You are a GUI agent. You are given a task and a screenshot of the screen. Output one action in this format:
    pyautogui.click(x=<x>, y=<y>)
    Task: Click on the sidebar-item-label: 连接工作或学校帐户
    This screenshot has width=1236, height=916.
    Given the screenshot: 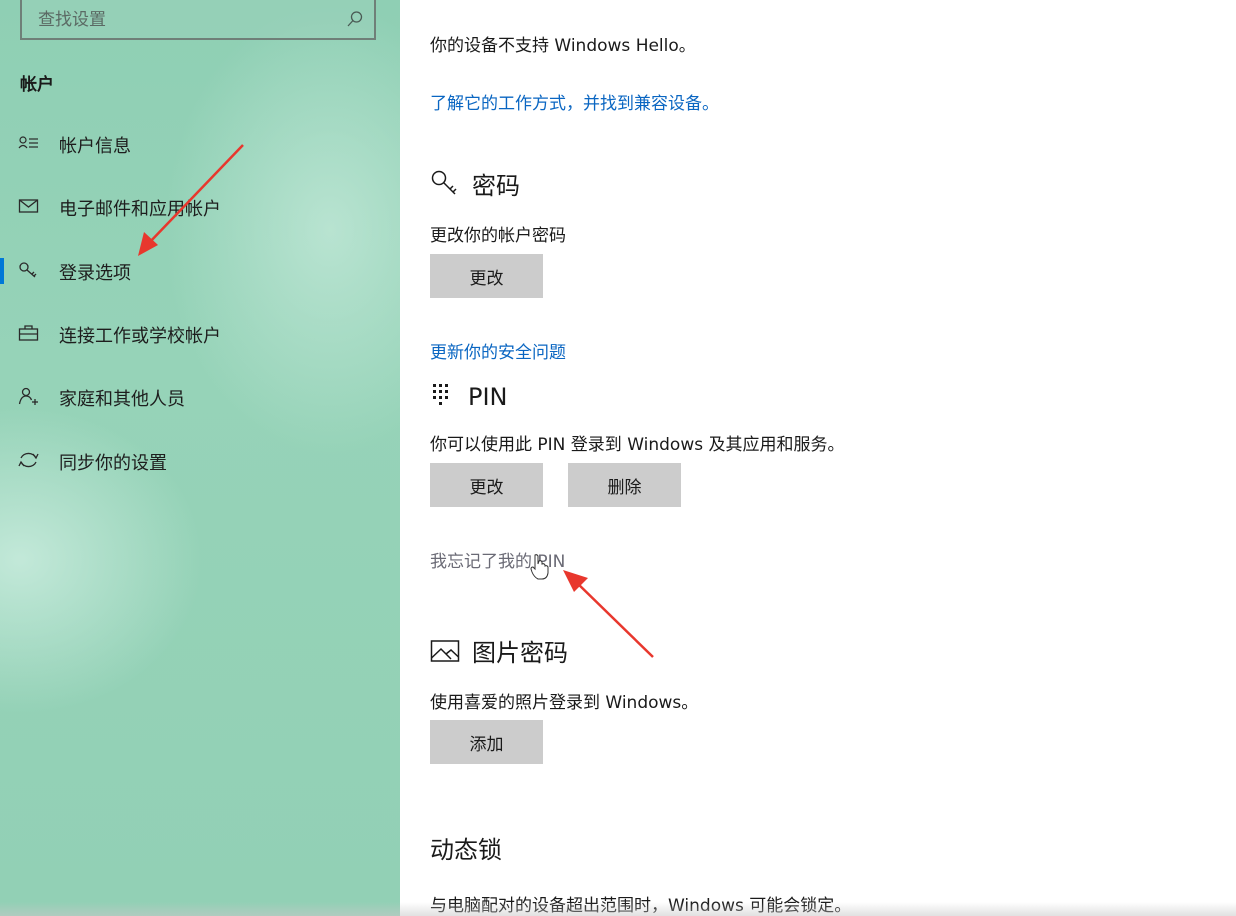 What is the action you would take?
    pyautogui.click(x=140, y=336)
    